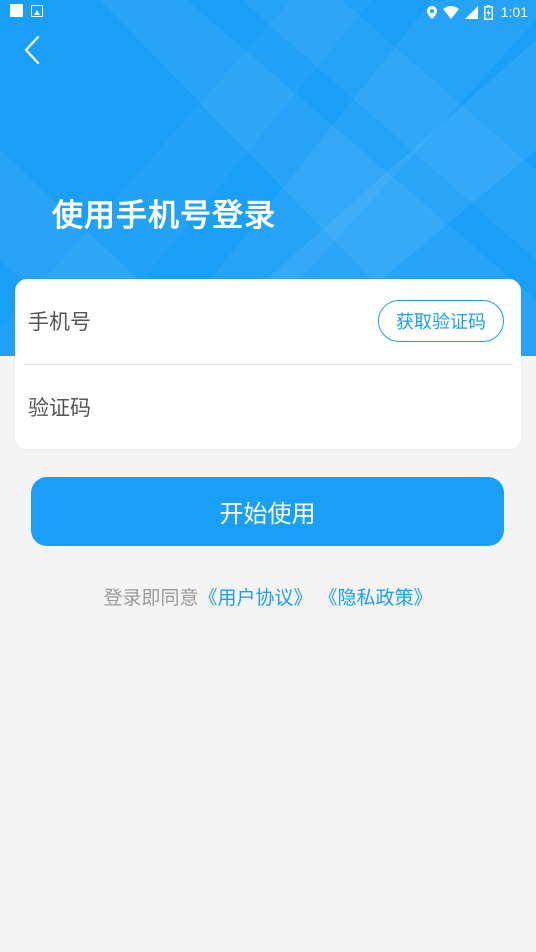 The image size is (536, 952). I want to click on cell-signal-icon, so click(471, 12).